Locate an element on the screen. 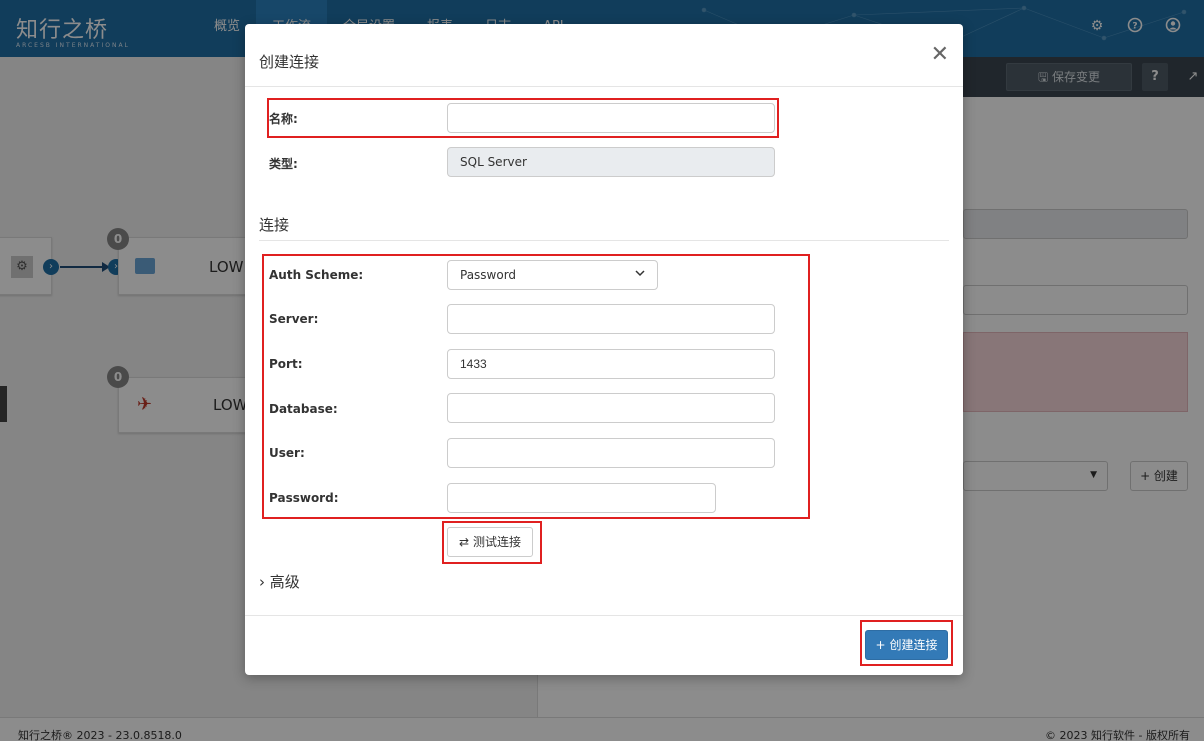 The height and width of the screenshot is (741, 1204). test-connection-label: 测试连接 is located at coordinates (496, 542).